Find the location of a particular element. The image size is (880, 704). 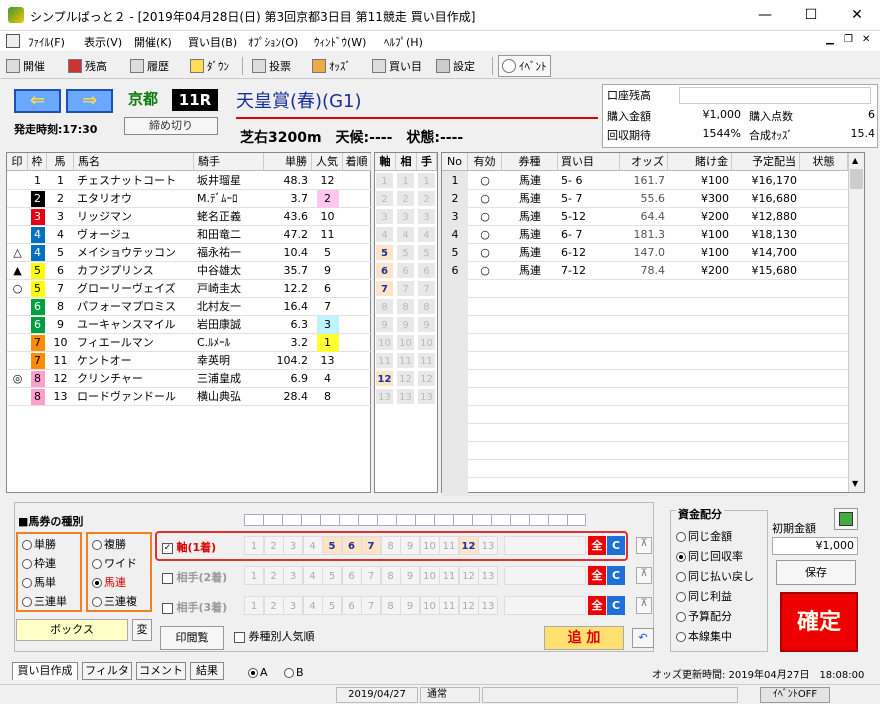

vote-tool-button: 投票 is located at coordinates (271, 66).